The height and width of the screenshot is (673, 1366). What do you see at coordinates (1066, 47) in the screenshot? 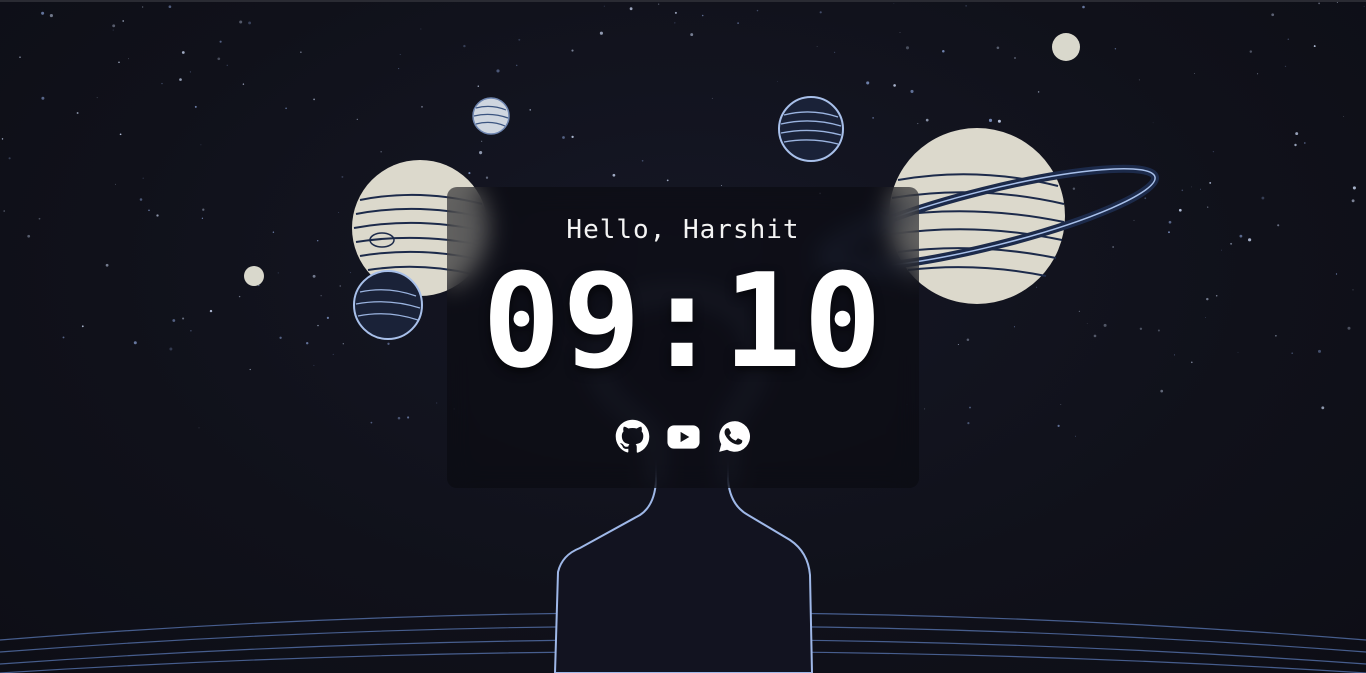
I see `small-moon-right` at bounding box center [1066, 47].